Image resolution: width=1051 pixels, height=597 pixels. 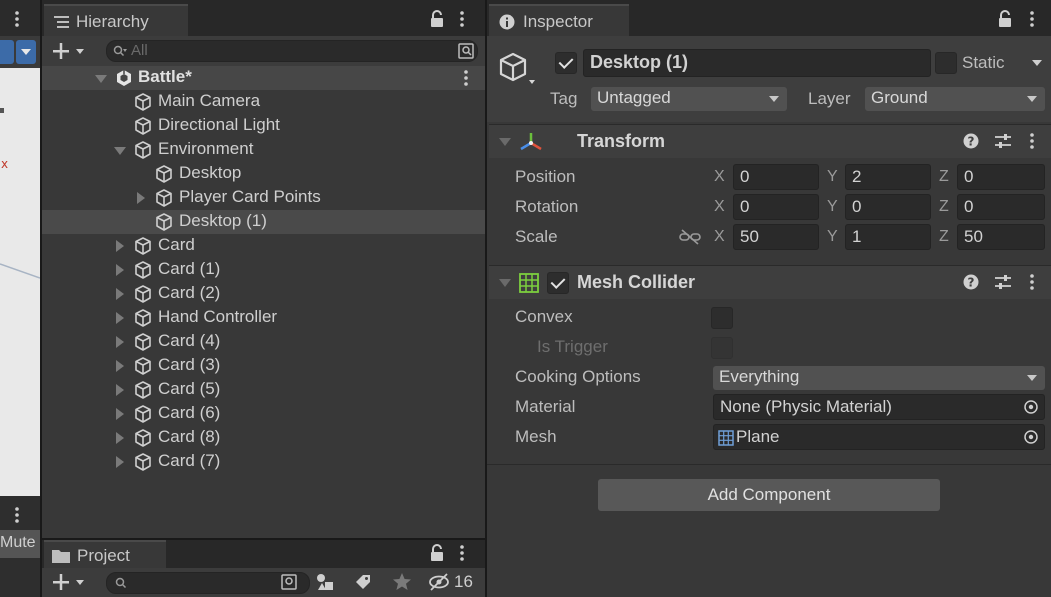 What do you see at coordinates (263, 366) in the screenshot?
I see `hierarchy-row: Card (3)` at bounding box center [263, 366].